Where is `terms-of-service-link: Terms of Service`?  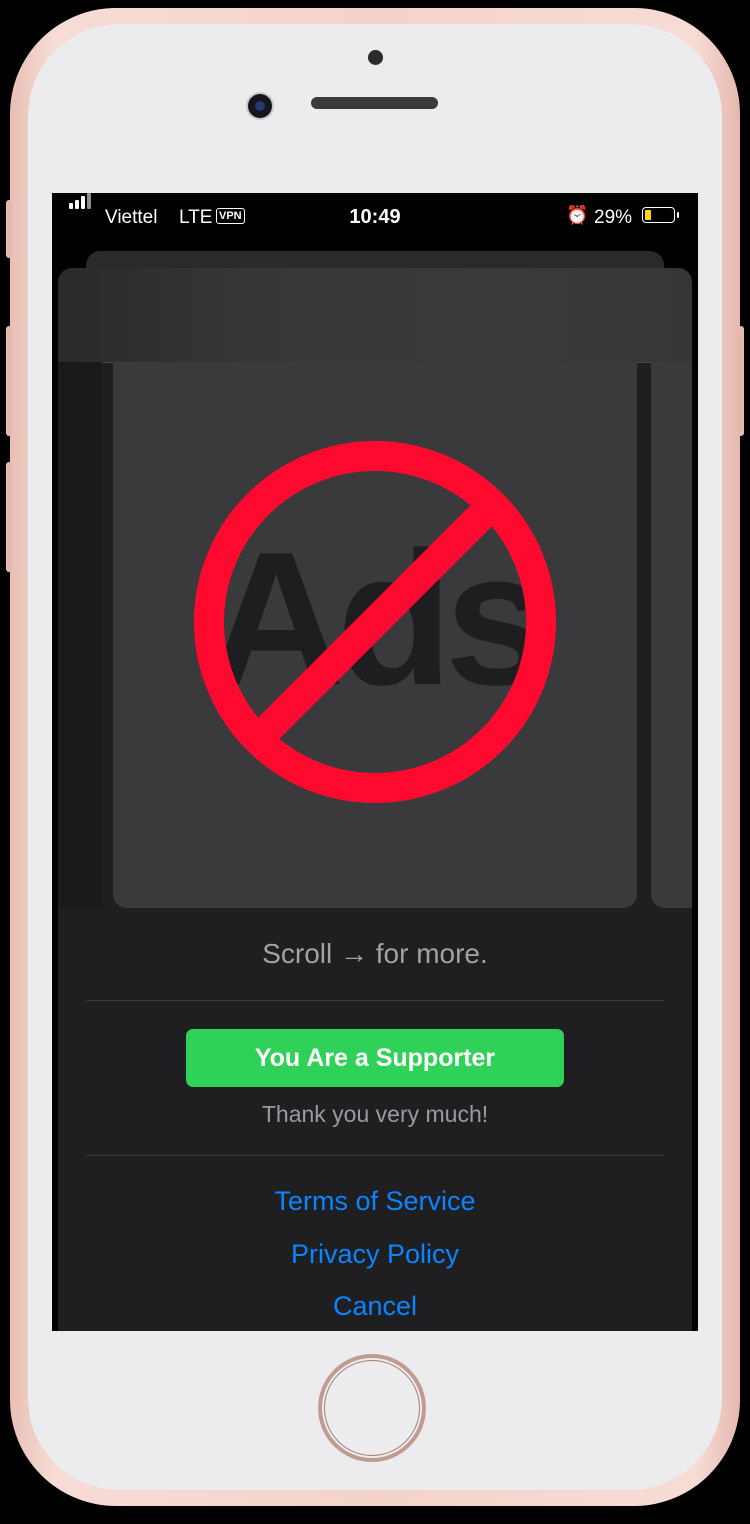
terms-of-service-link: Terms of Service is located at coordinates (375, 1201).